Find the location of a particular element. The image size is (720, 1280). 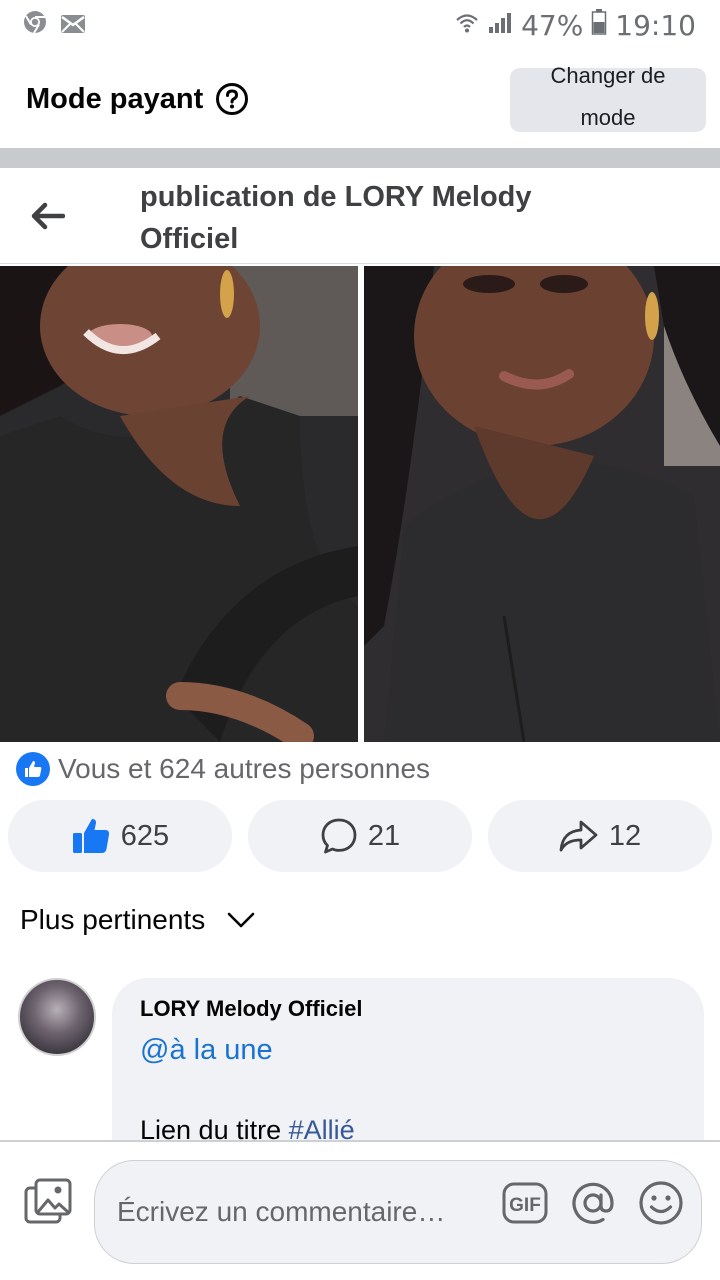

smiley-icon is located at coordinates (661, 1203).